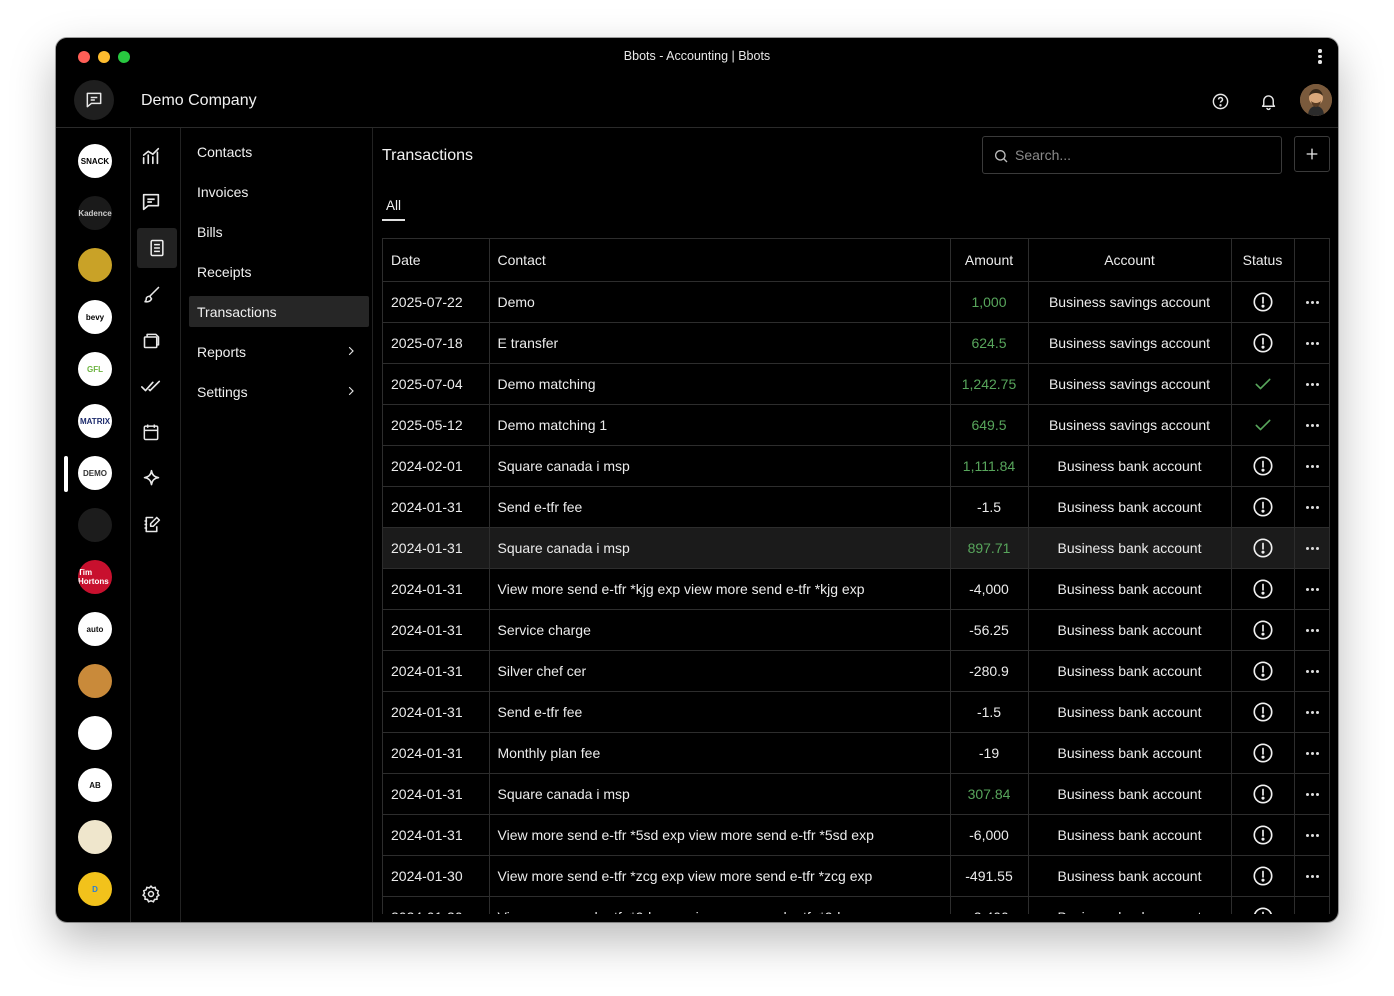 The image size is (1394, 996). I want to click on contact-cell: Silver chef cer, so click(720, 671).